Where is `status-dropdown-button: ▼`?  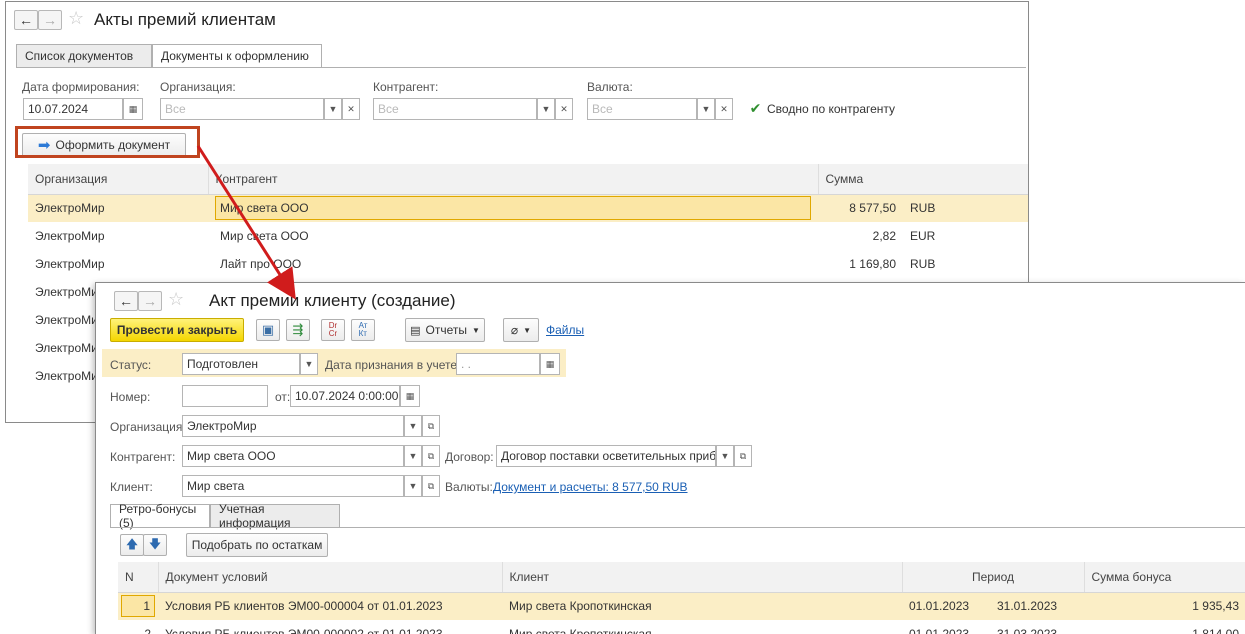
status-dropdown-button: ▼ is located at coordinates (309, 364).